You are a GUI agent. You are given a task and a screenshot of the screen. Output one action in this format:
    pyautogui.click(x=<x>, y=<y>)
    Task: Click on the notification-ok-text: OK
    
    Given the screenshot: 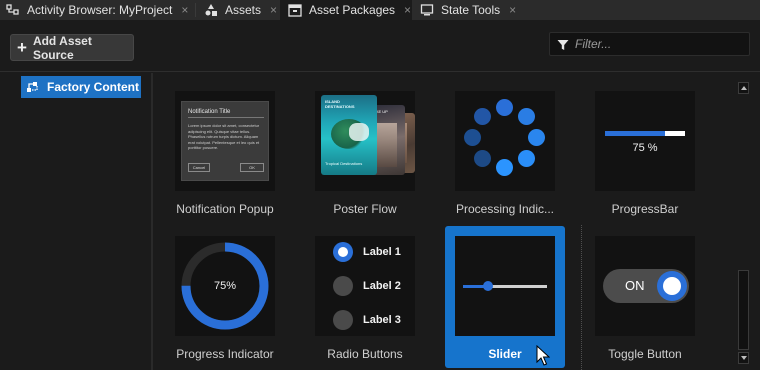 What is the action you would take?
    pyautogui.click(x=252, y=167)
    